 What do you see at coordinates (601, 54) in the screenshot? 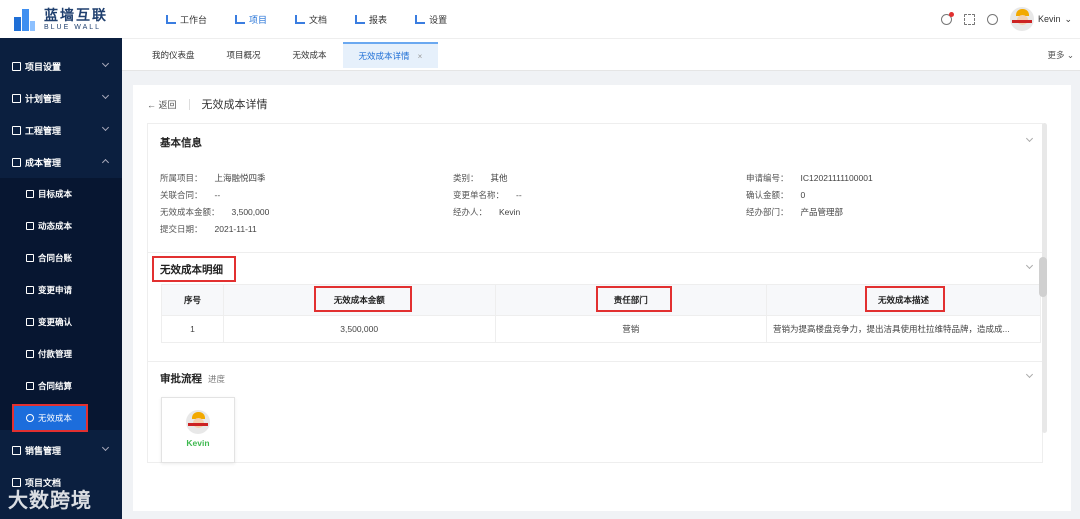
I see `page-tabs: 我的仪表盘 项目概况 无效成本 无效成本详情 × 更多 ⌄` at bounding box center [601, 54].